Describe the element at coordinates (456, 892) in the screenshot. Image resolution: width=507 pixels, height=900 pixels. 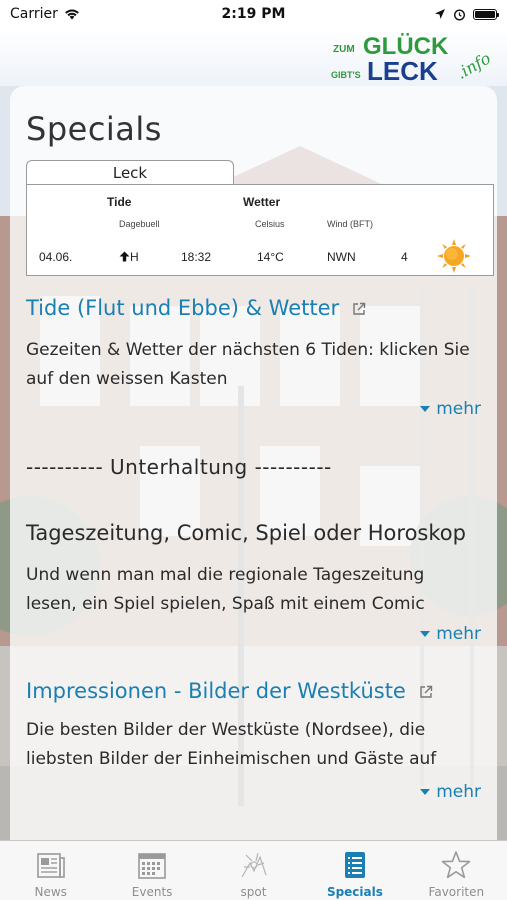
I see `tab-favorites-label: Favoriten` at that location.